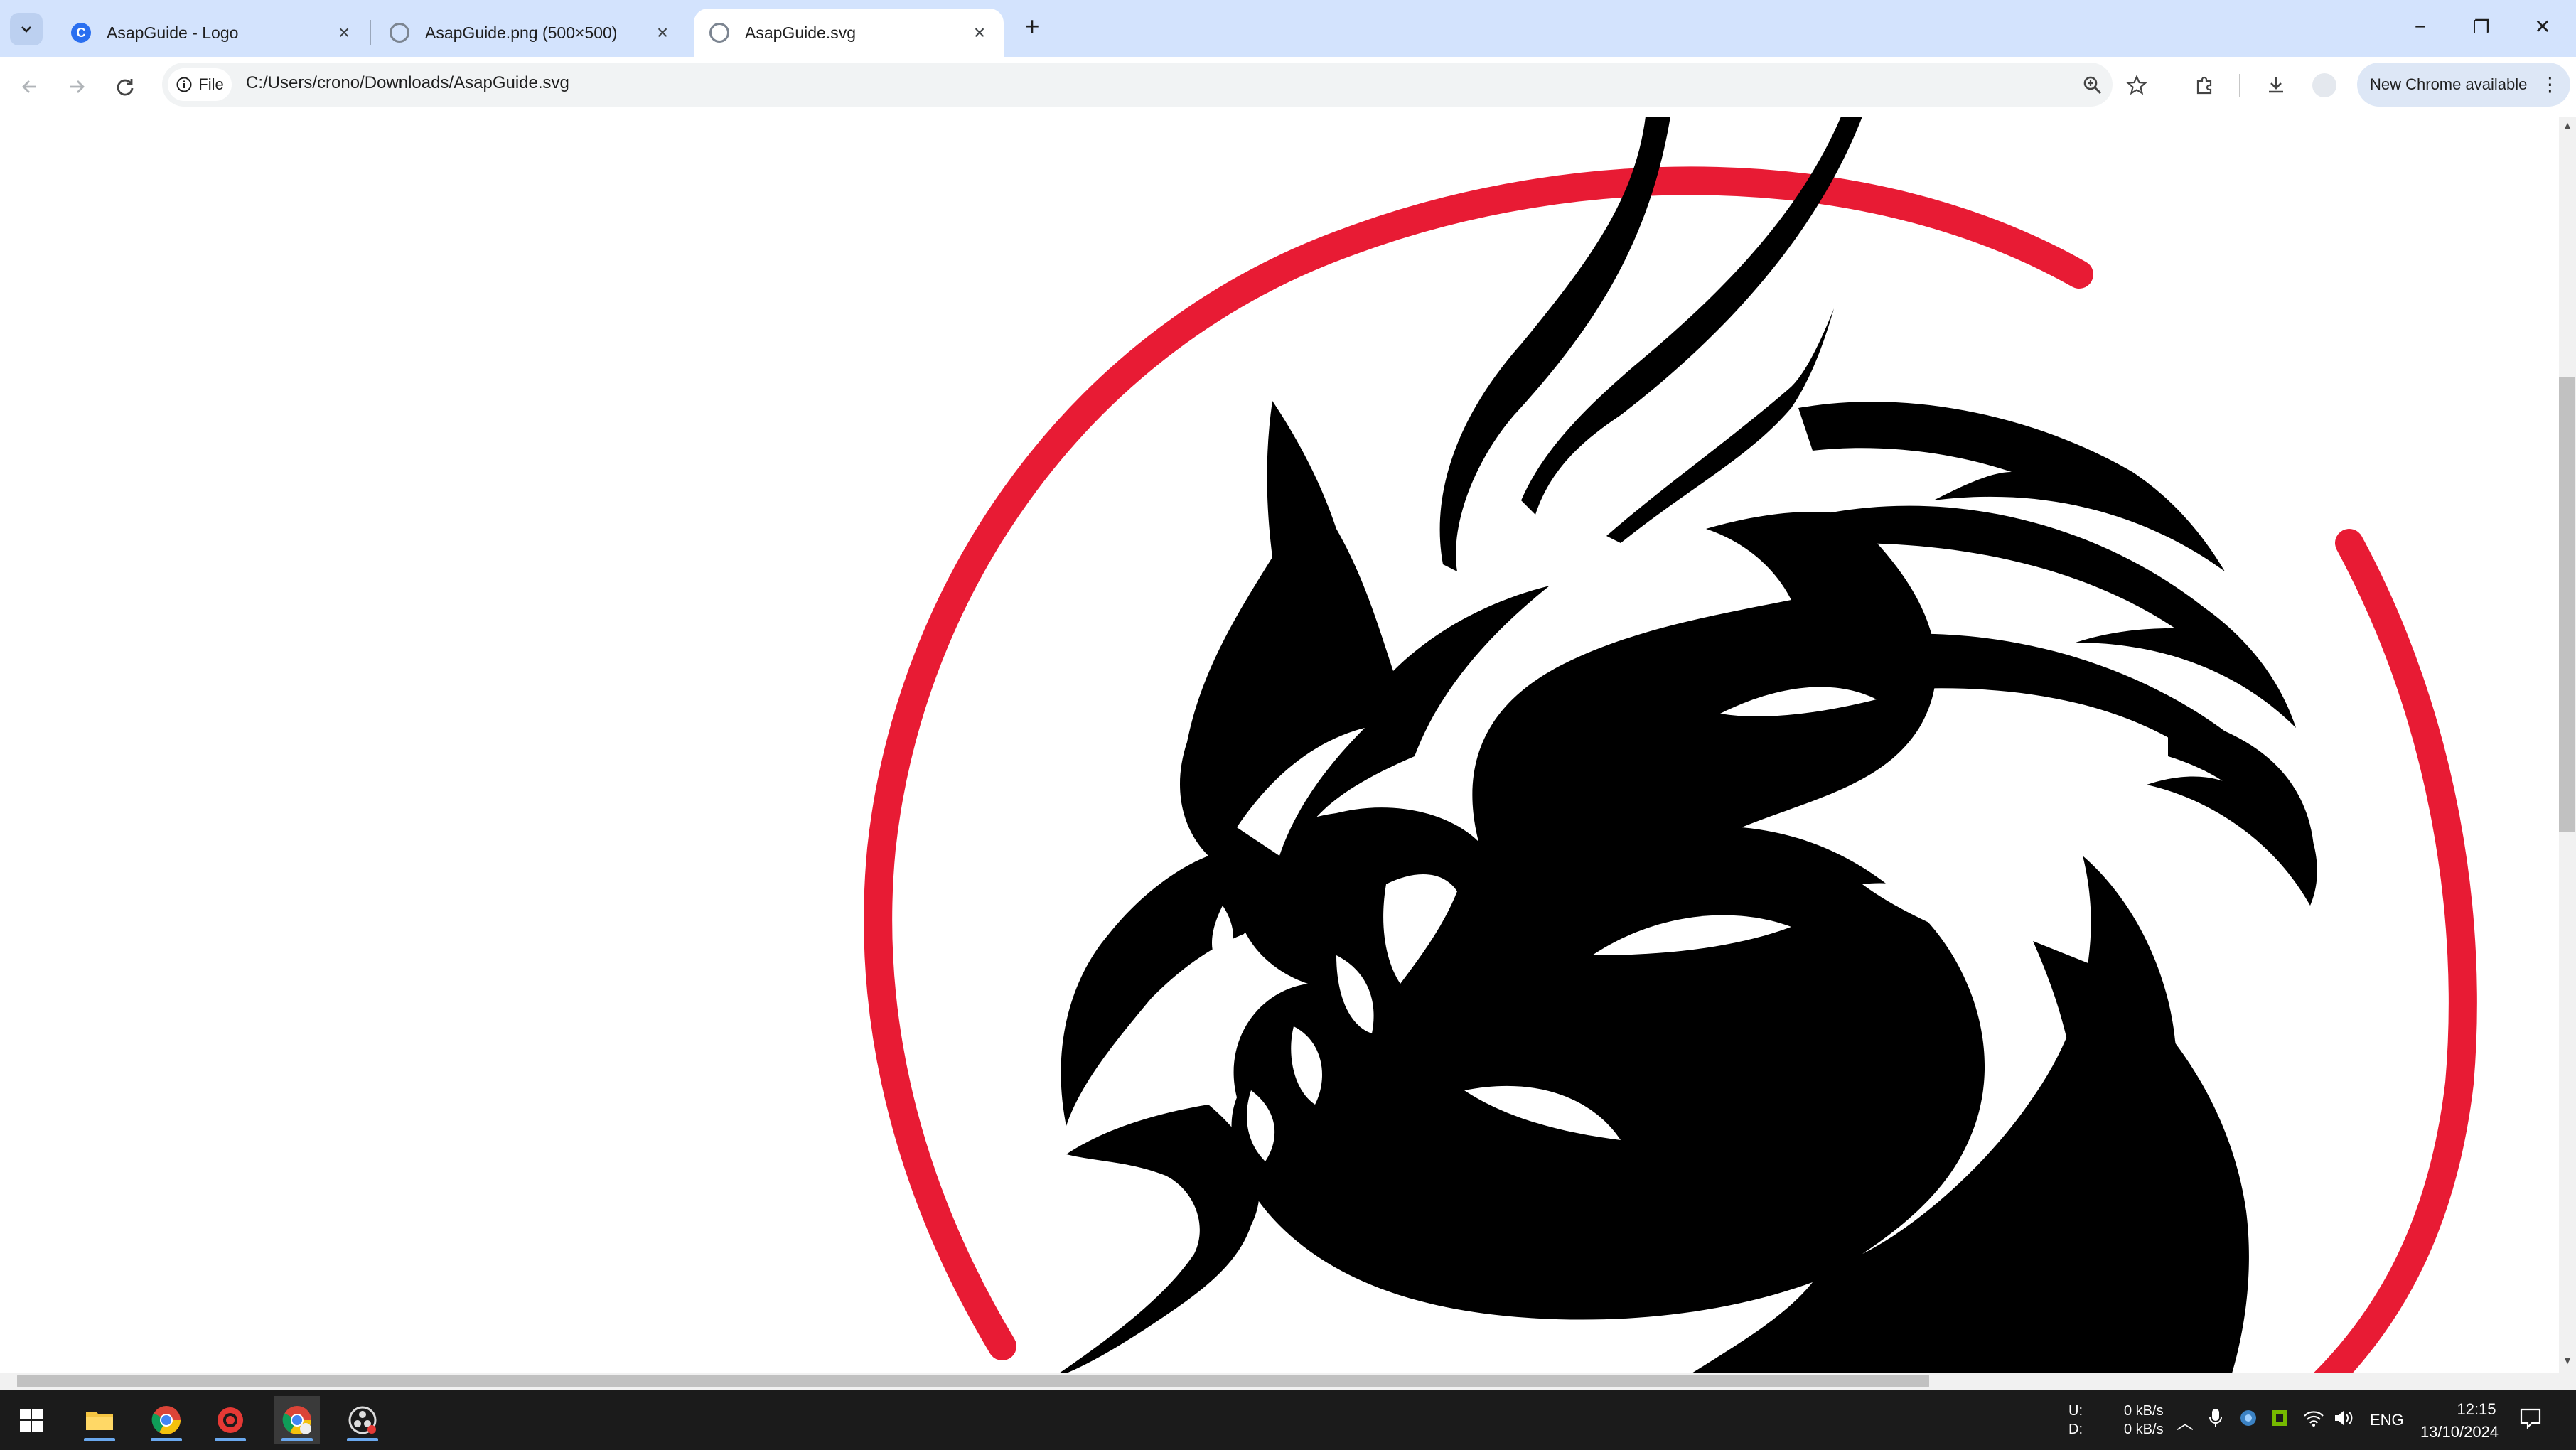 The height and width of the screenshot is (1450, 2576). I want to click on taskbar-chrome, so click(166, 1420).